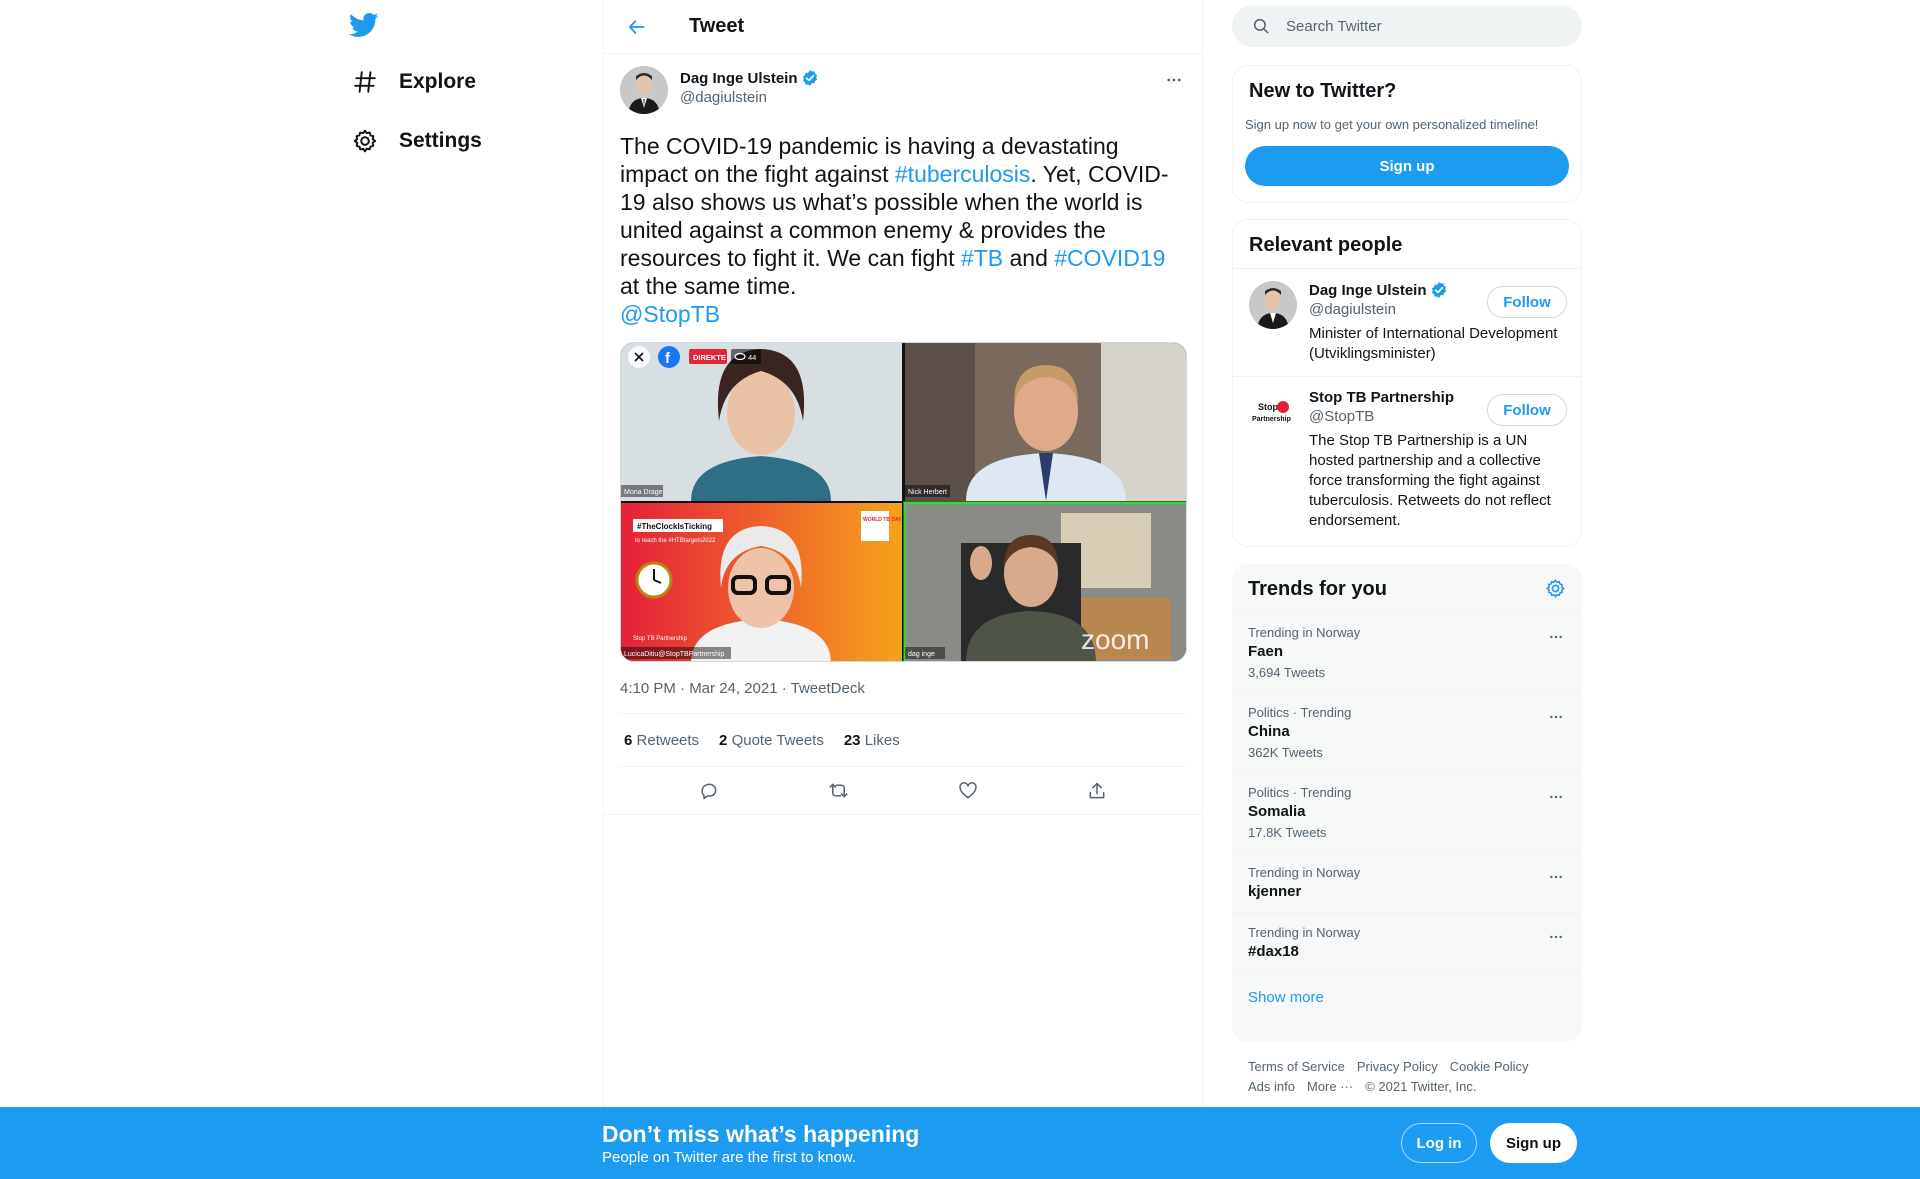 This screenshot has width=1920, height=1179. What do you see at coordinates (752, 357) in the screenshot?
I see `viewer-count: 44` at bounding box center [752, 357].